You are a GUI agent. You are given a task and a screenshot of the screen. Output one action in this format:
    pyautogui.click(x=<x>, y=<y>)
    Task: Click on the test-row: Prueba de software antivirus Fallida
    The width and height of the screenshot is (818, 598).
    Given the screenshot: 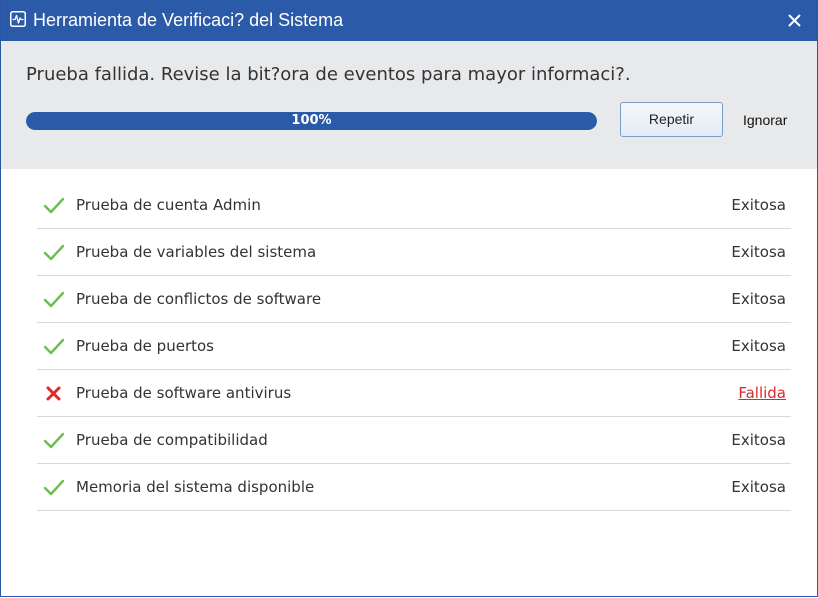 What is the action you would take?
    pyautogui.click(x=414, y=393)
    